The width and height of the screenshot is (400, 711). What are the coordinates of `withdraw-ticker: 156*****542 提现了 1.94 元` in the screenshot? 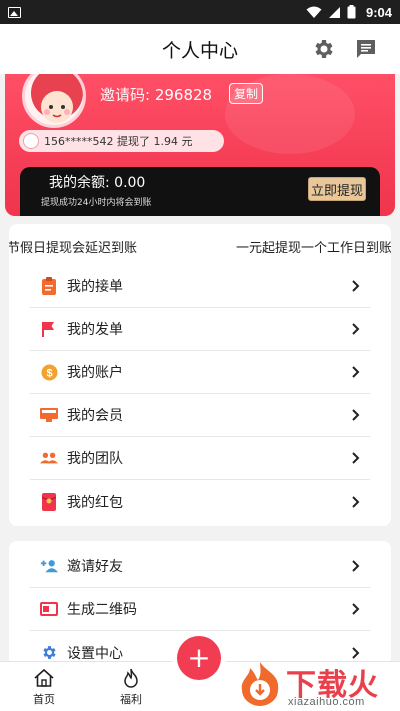 It's located at (121, 141).